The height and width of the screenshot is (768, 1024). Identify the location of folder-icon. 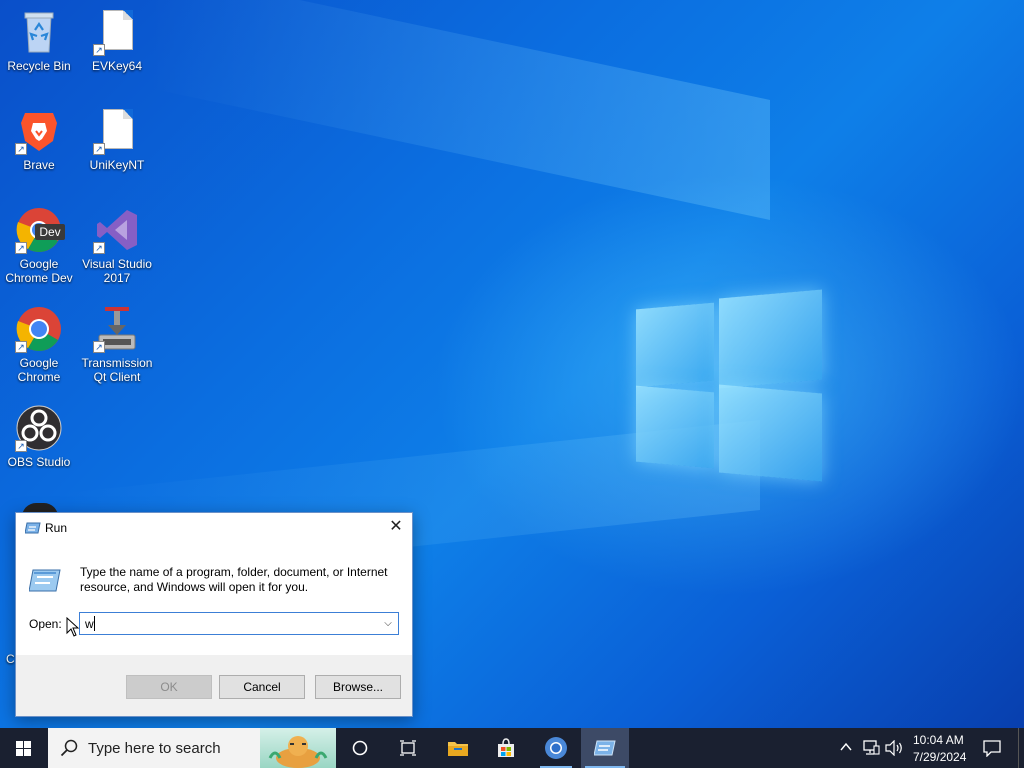
(458, 749).